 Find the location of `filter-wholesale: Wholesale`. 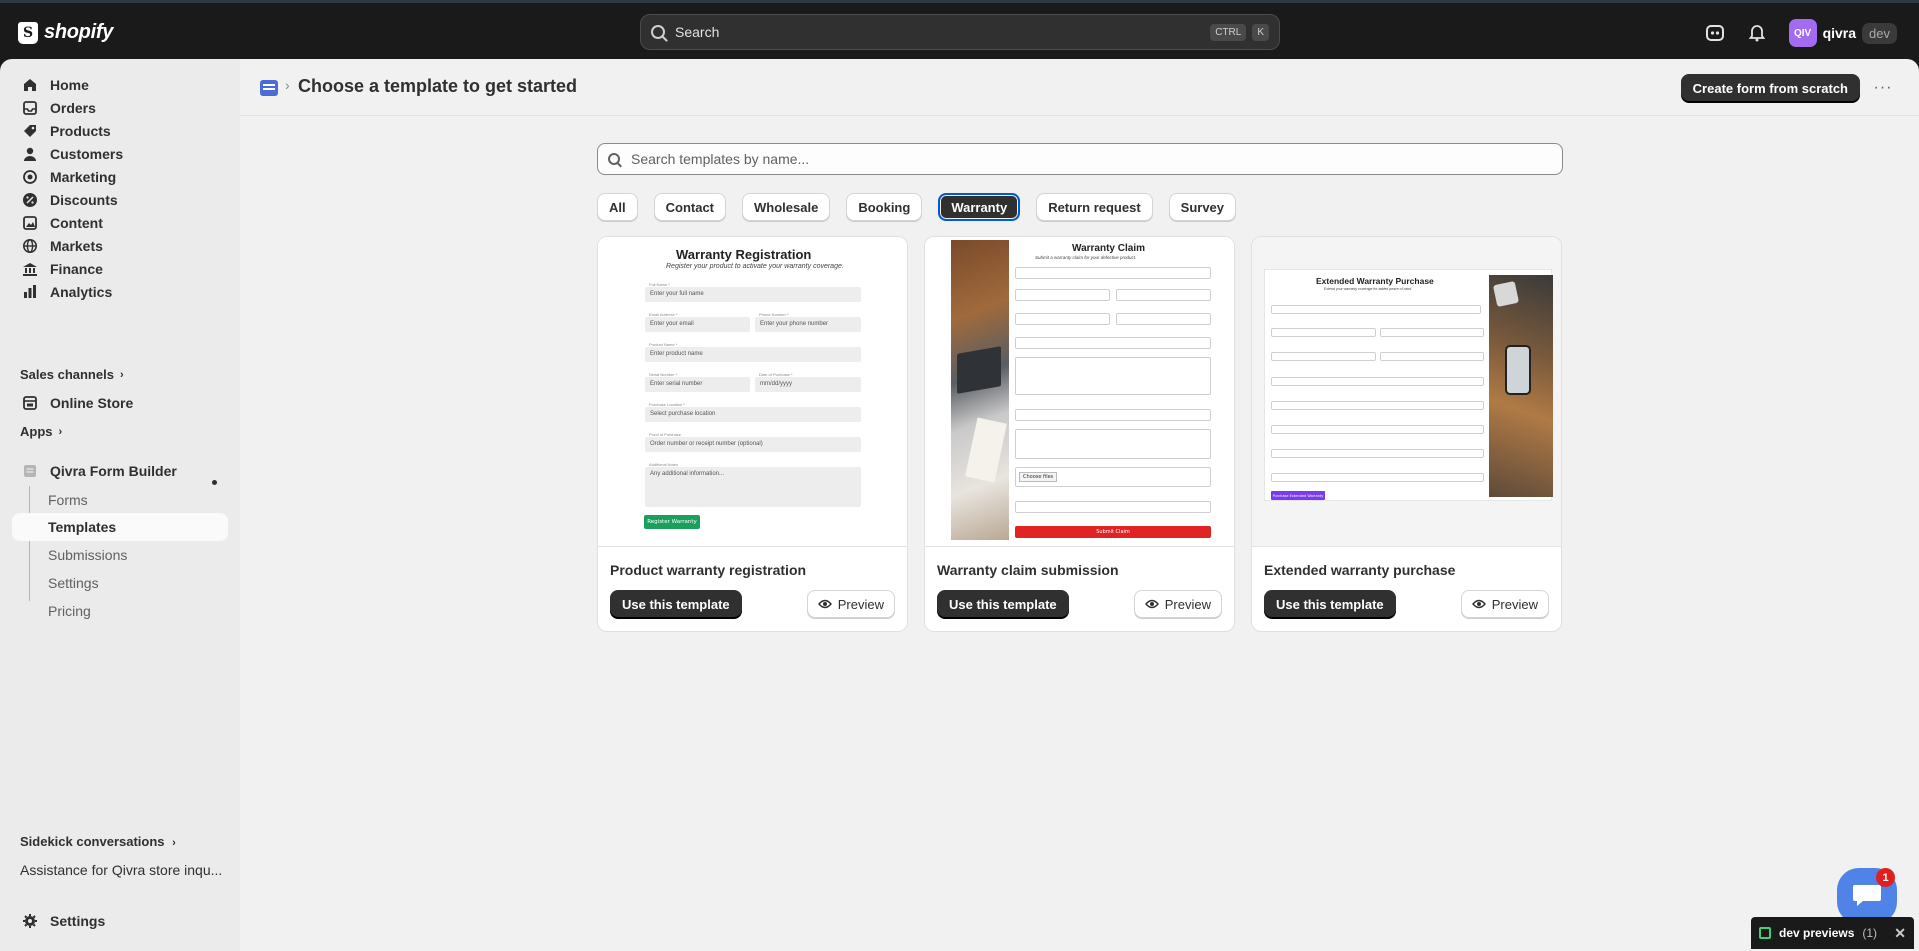

filter-wholesale: Wholesale is located at coordinates (786, 207).